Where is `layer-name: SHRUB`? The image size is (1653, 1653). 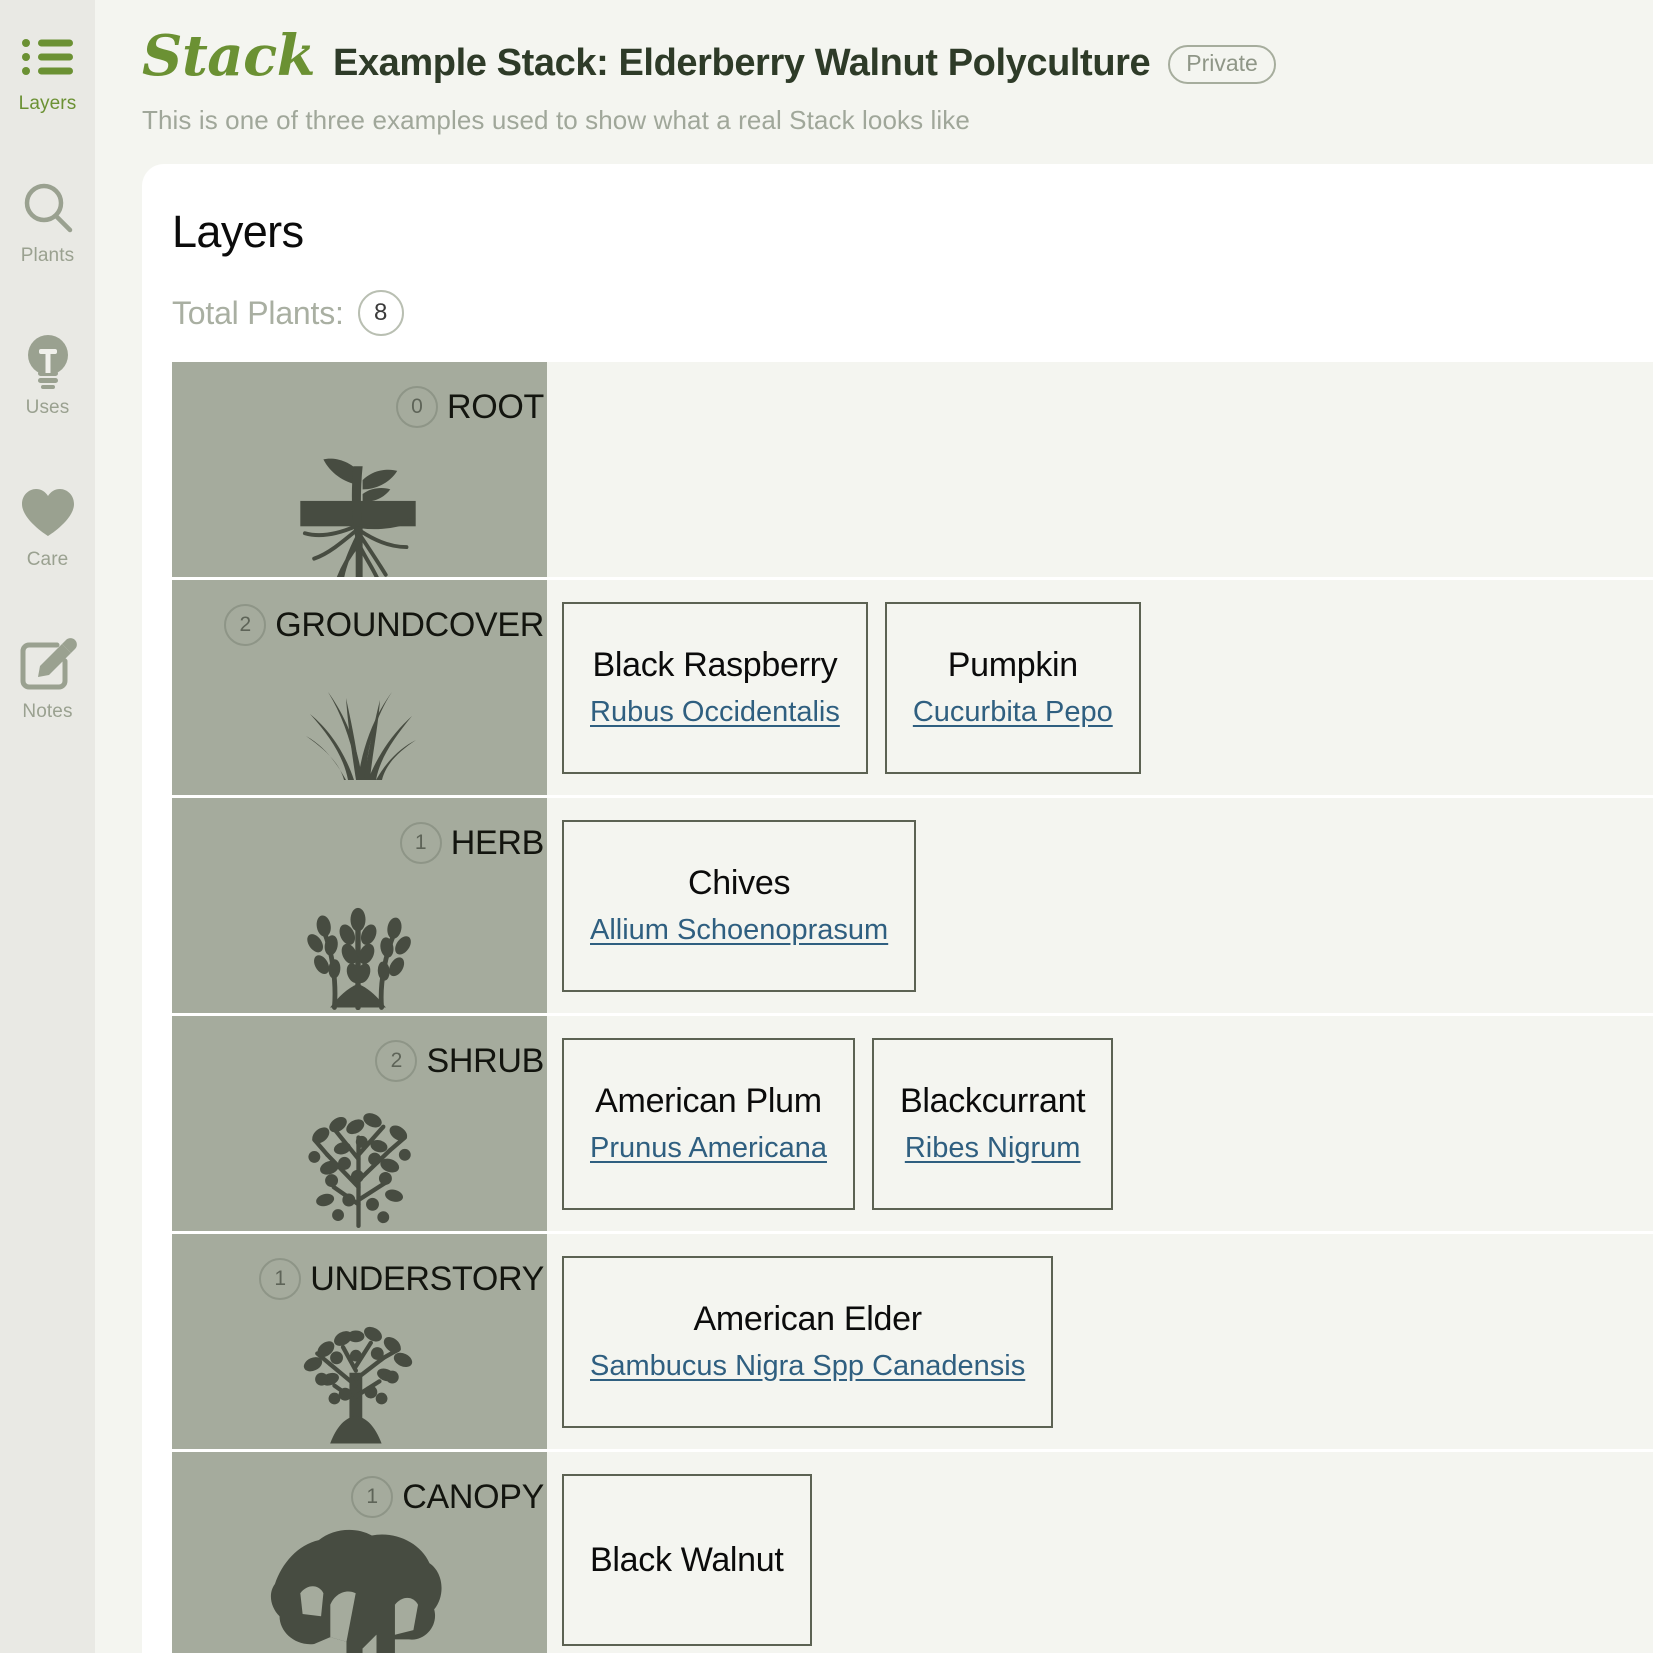
layer-name: SHRUB is located at coordinates (485, 1061).